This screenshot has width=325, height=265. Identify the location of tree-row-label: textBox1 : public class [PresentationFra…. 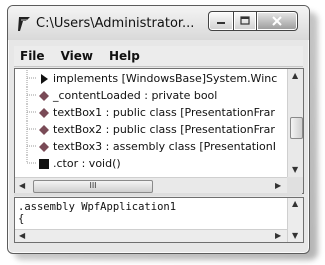
(164, 112).